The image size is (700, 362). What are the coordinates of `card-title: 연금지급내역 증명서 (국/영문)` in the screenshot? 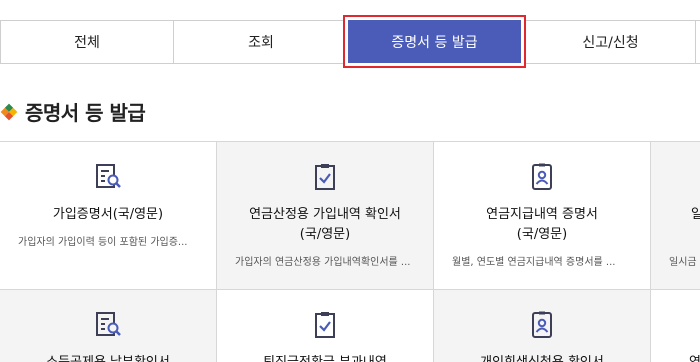 It's located at (542, 224).